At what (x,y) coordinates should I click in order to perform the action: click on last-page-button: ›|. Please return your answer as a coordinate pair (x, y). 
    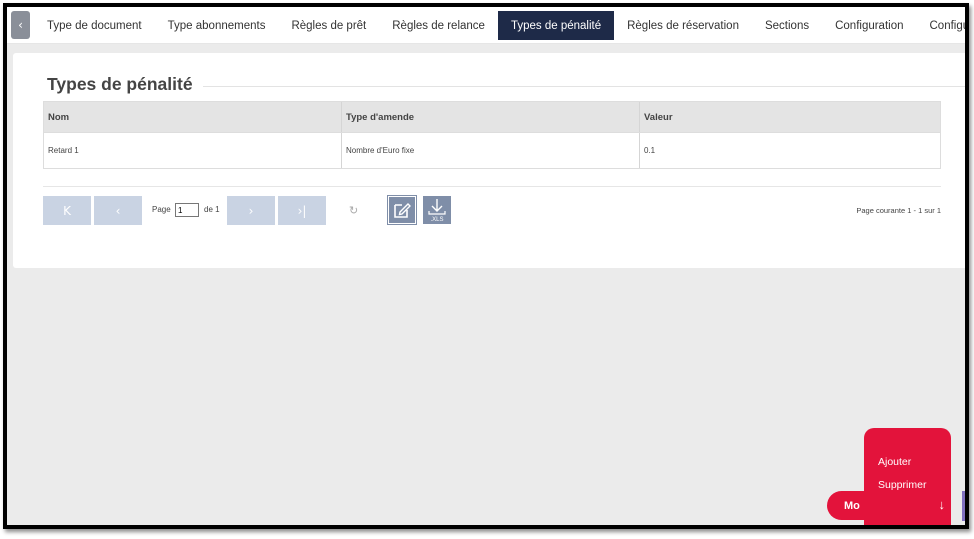
    Looking at the image, I should click on (302, 210).